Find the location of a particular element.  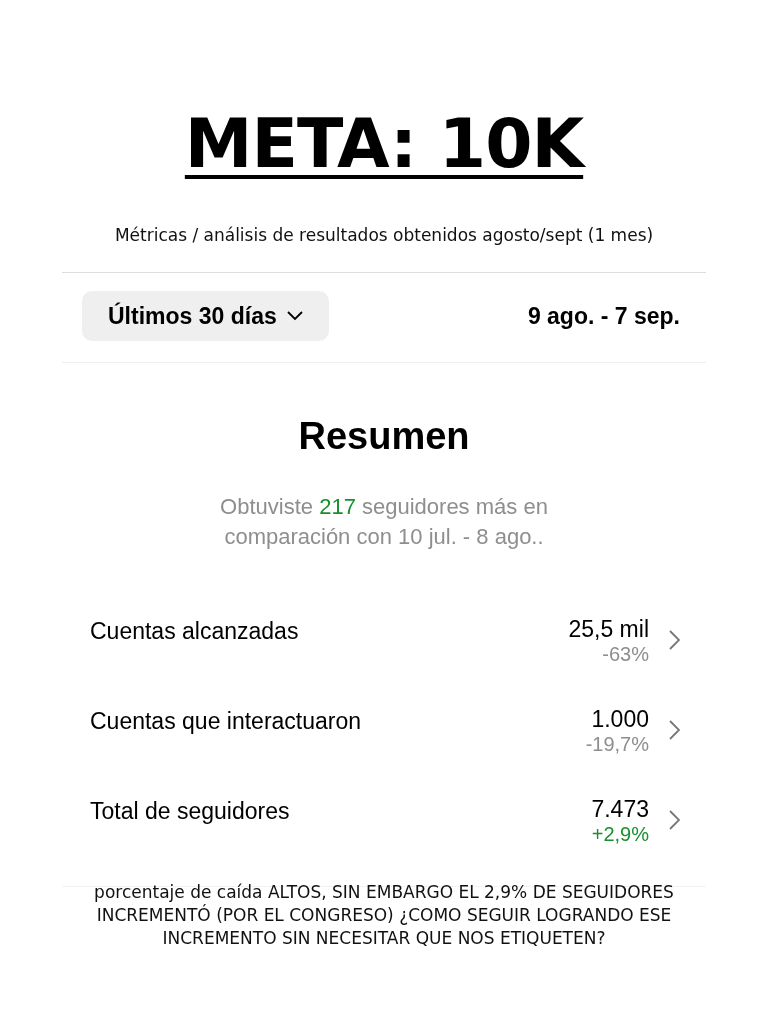

metric-label: Total de seguidores is located at coordinates (190, 811).